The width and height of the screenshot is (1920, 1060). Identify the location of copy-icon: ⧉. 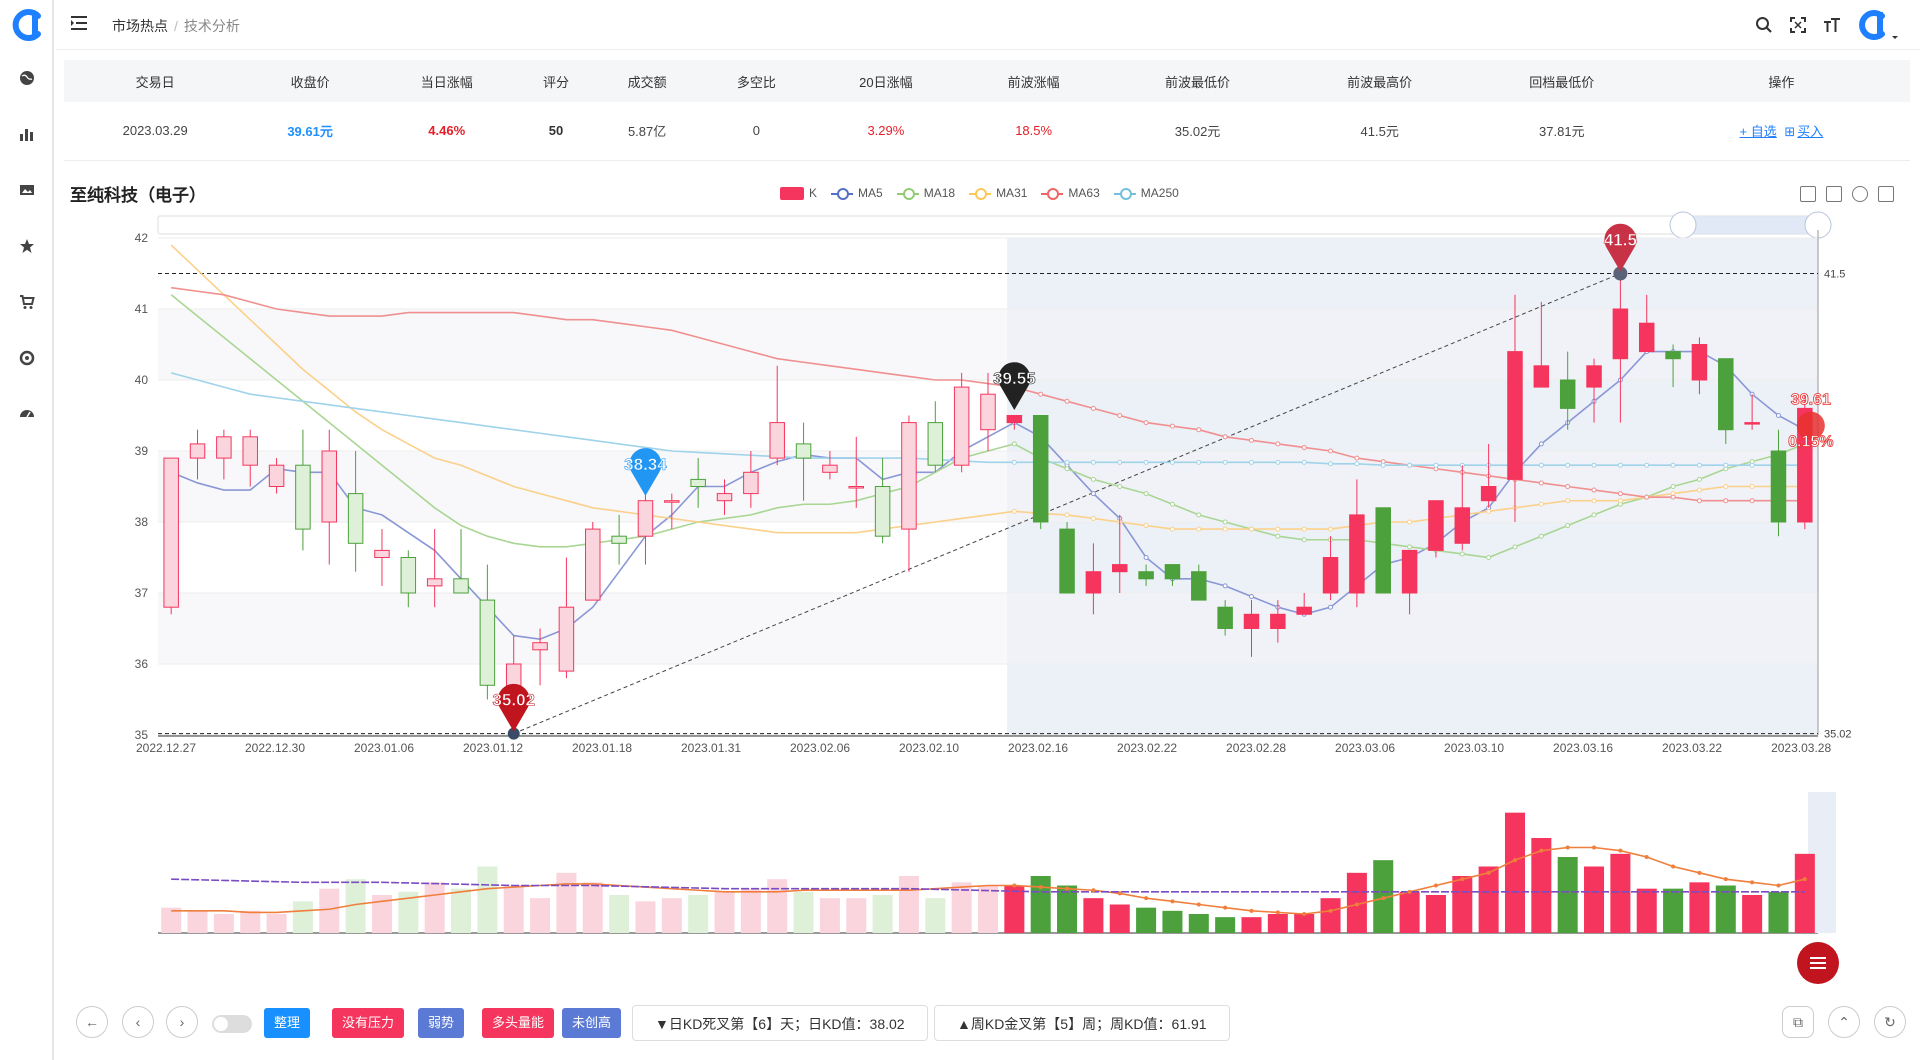
(1798, 1022).